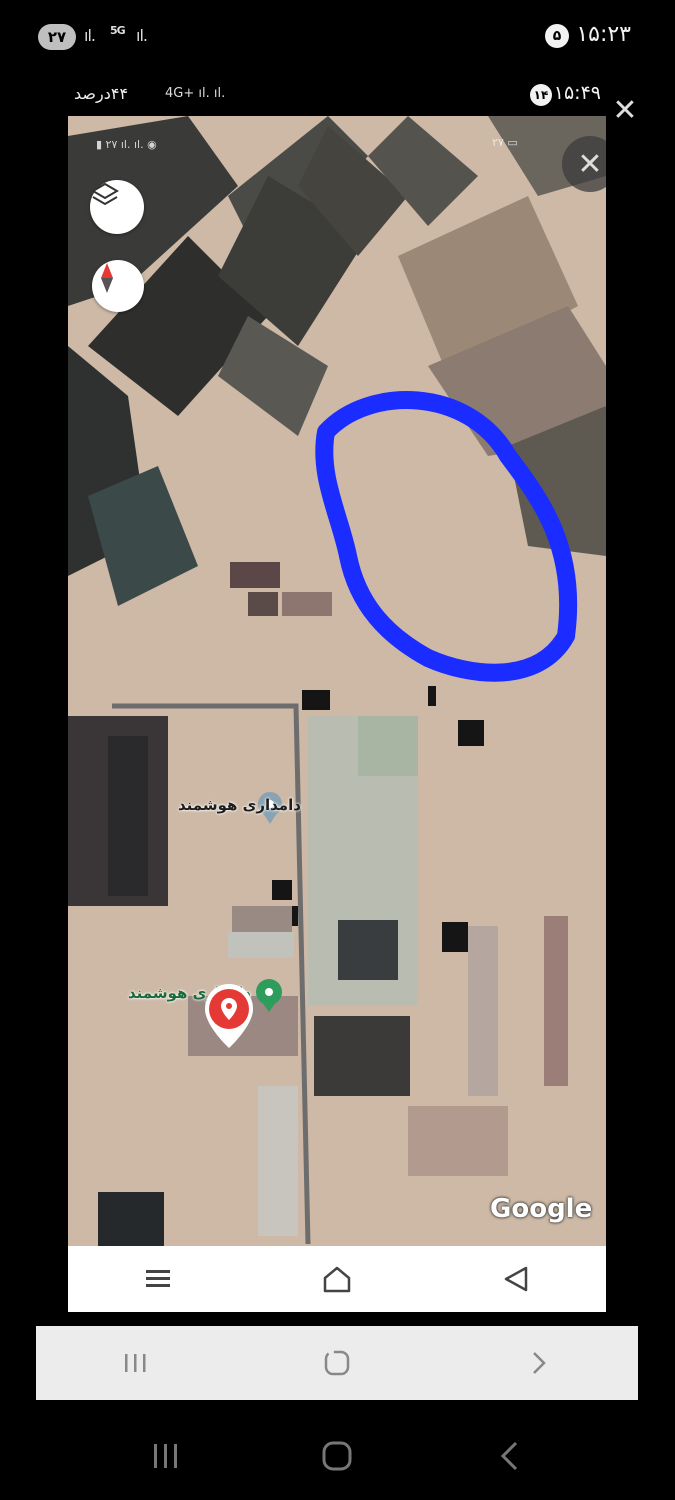 This screenshot has width=675, height=1500. Describe the element at coordinates (603, 34) in the screenshot. I see `status-time: ۱۵:۲۳` at that location.